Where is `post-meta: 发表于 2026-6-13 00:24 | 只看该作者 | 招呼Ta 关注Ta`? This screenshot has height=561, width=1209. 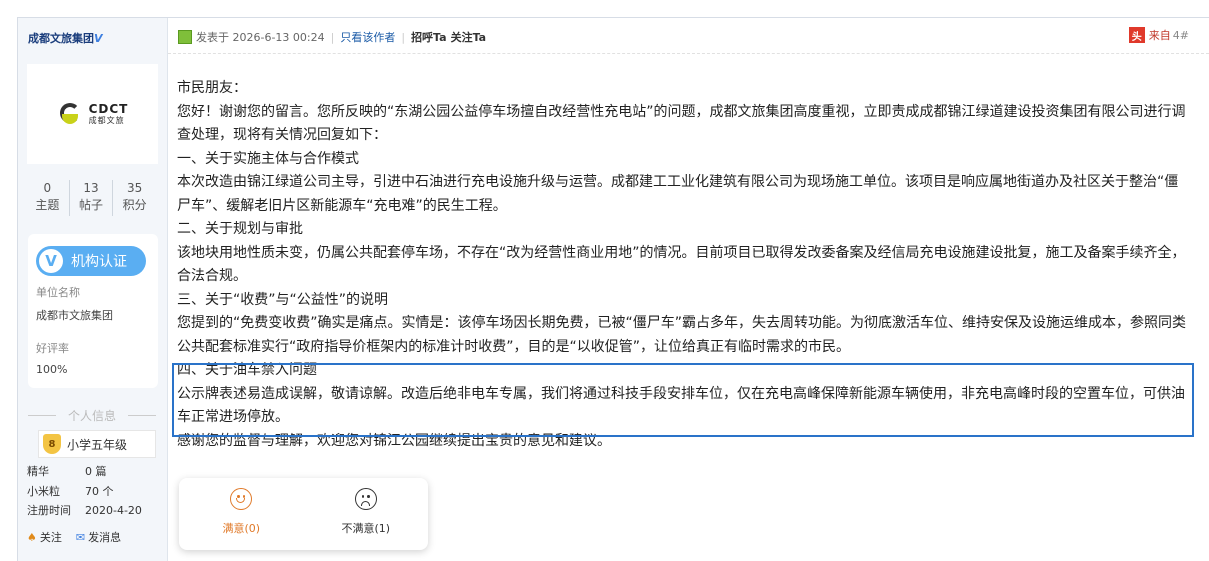
post-meta: 发表于 2026-6-13 00:24 | 只看该作者 | 招呼Ta 关注Ta is located at coordinates (334, 37).